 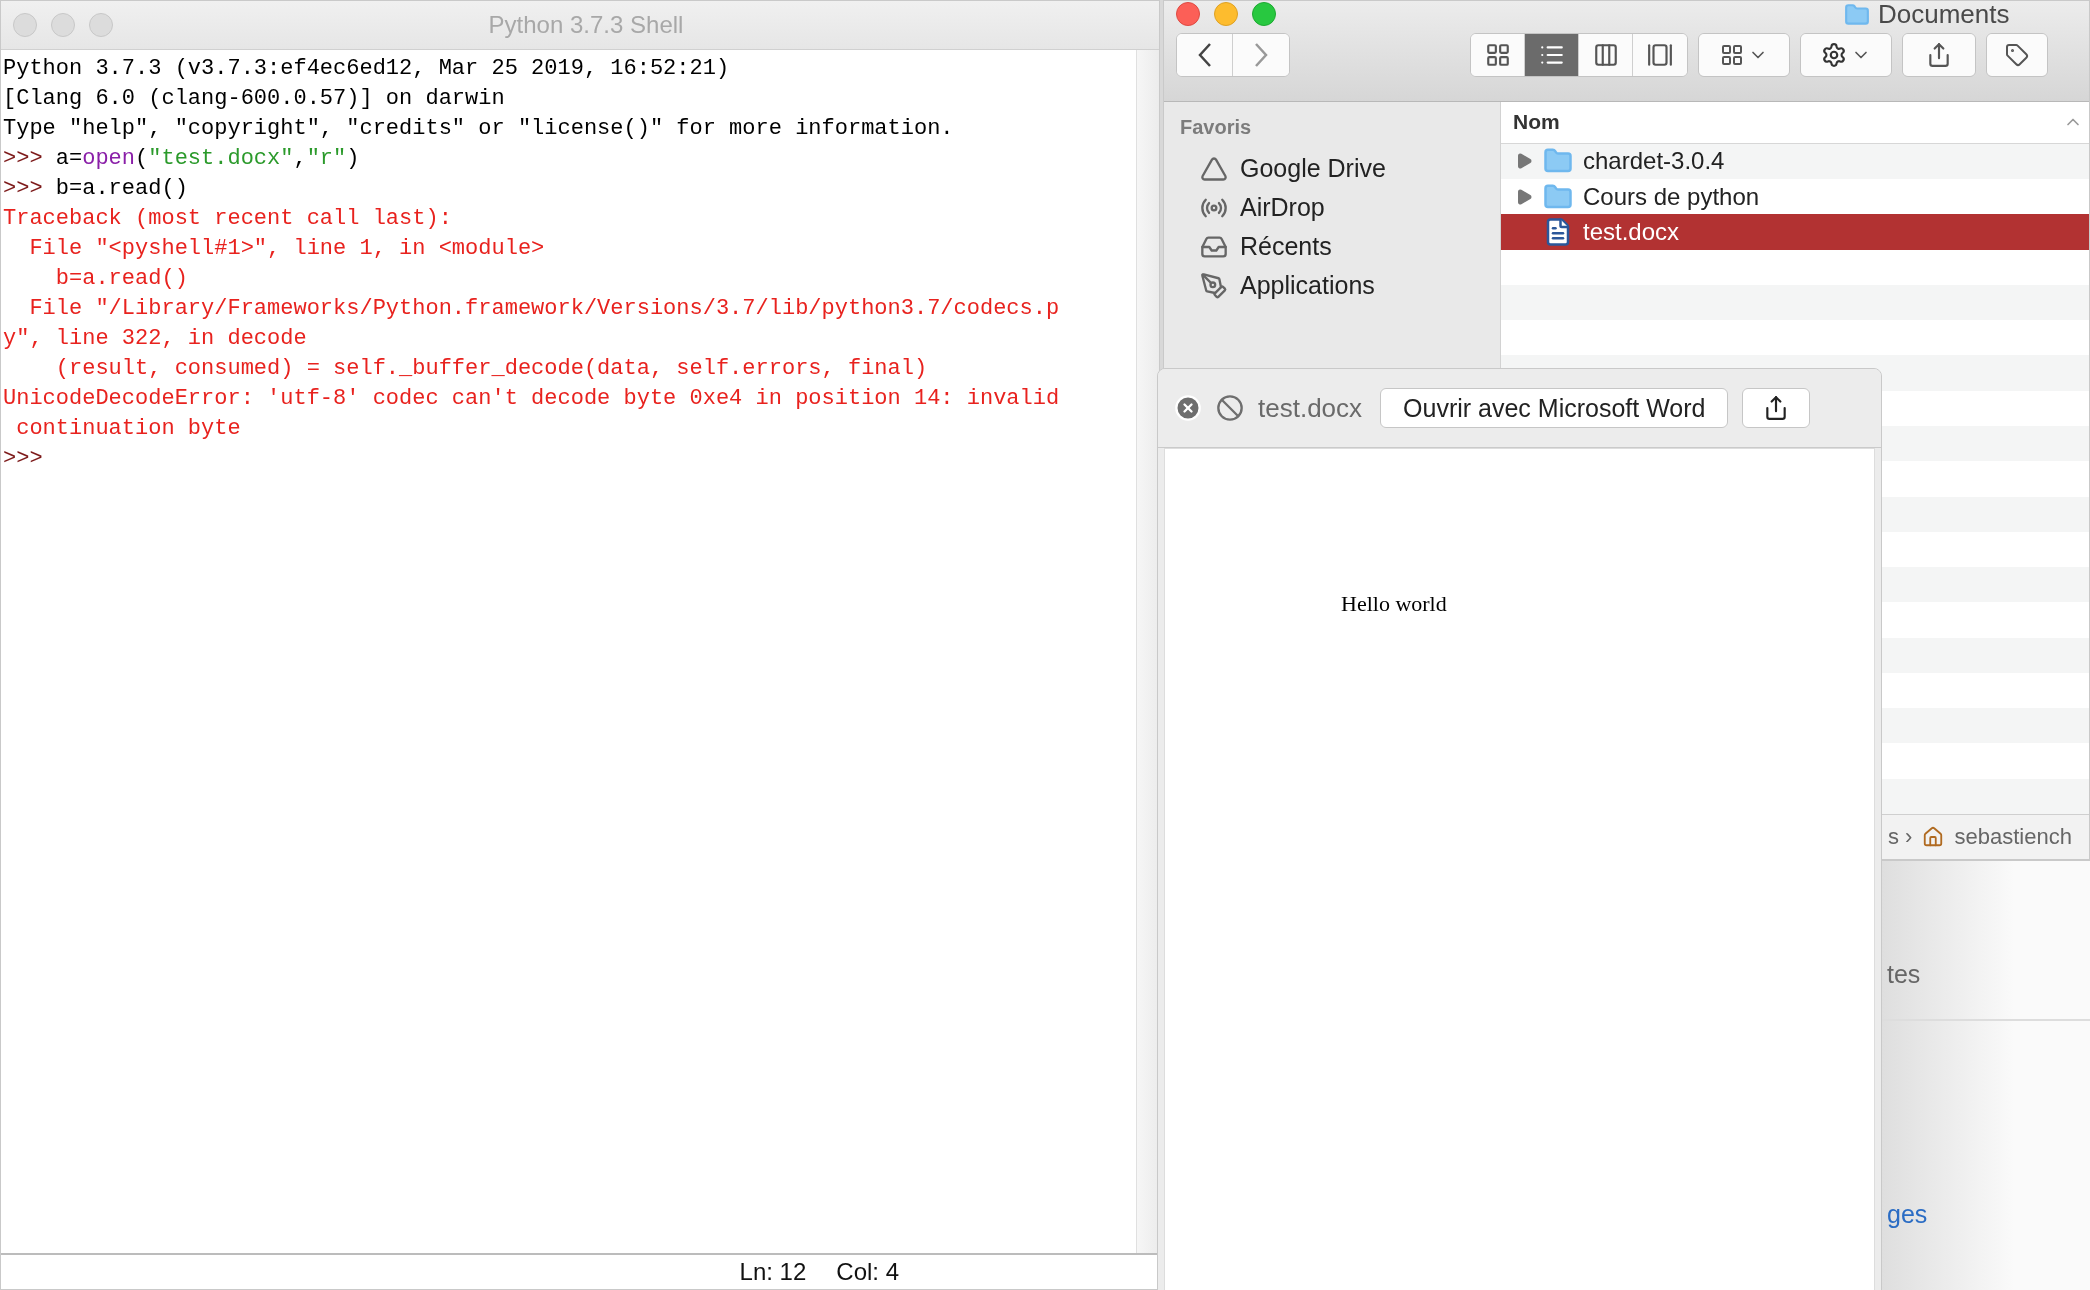 What do you see at coordinates (23, 459) in the screenshot?
I see `console-line: >>>` at bounding box center [23, 459].